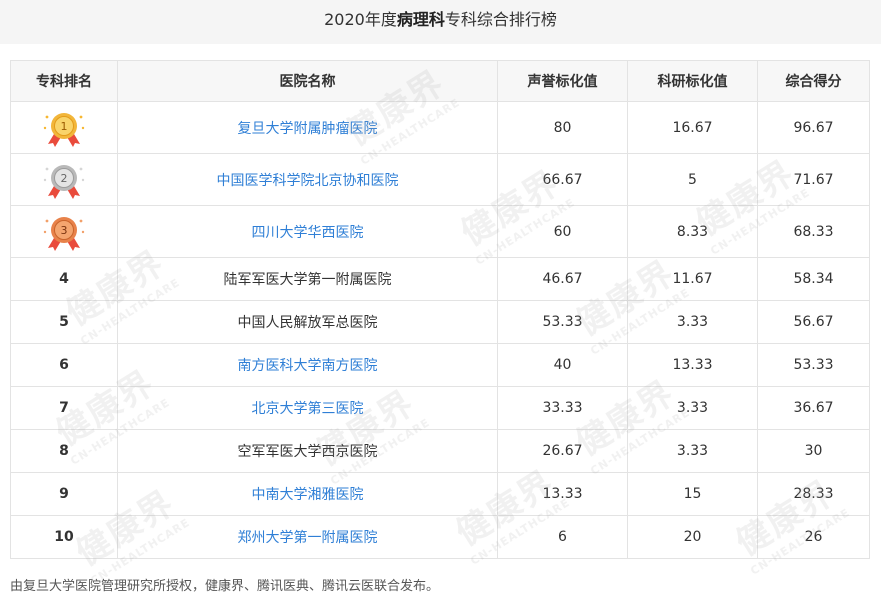 Image resolution: width=881 pixels, height=594 pixels. I want to click on hospital-link: 中南大学湘雅医院, so click(308, 495).